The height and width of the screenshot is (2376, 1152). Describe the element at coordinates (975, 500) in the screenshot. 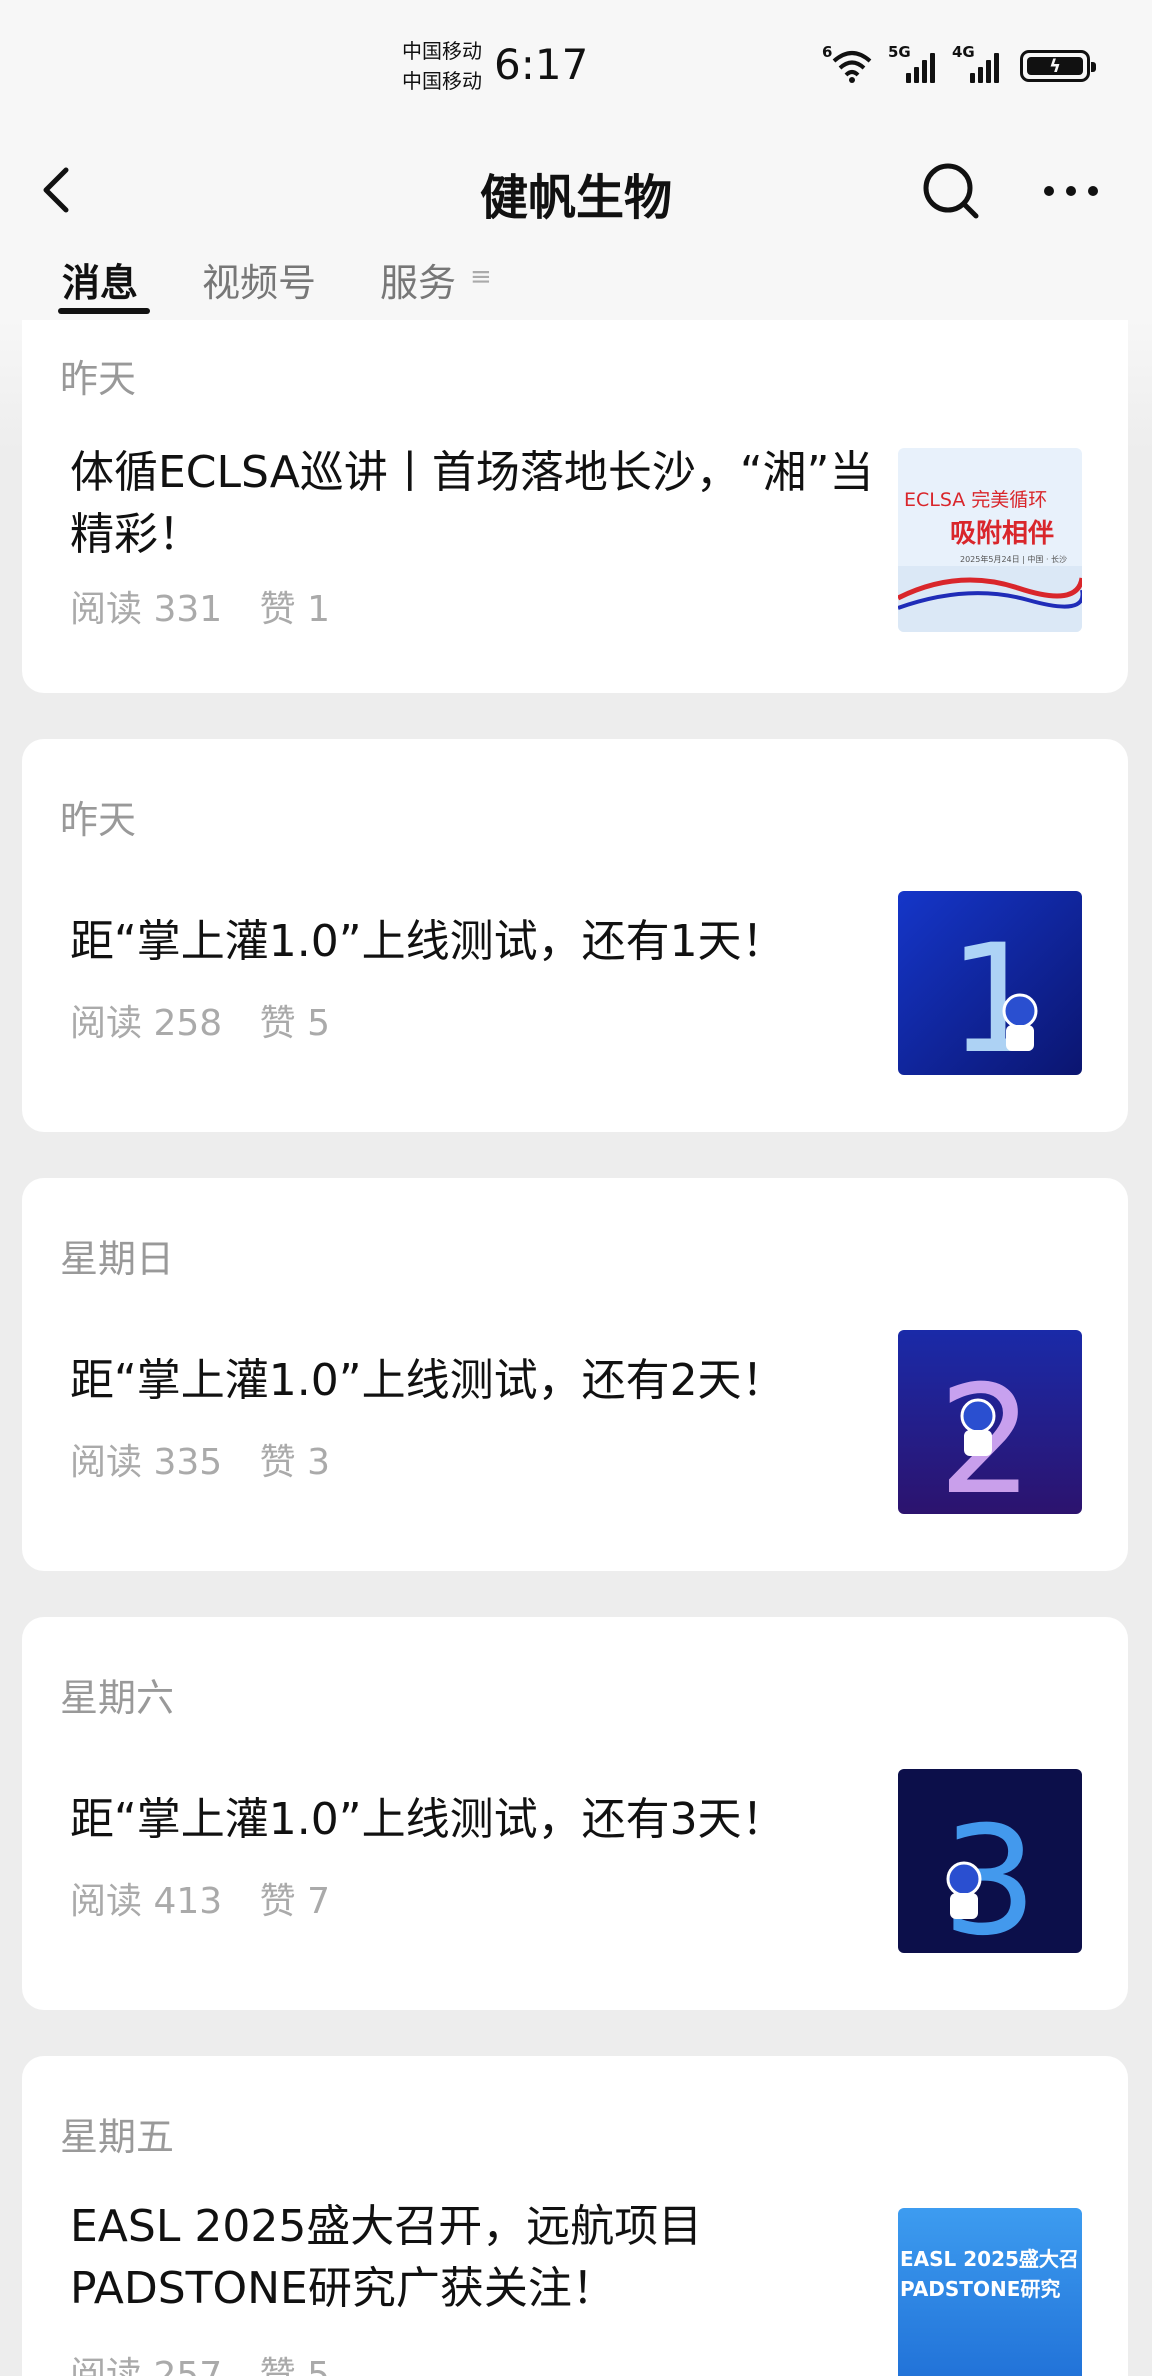

I see `thumb-text-line-1: ECLSA 完美循环` at that location.